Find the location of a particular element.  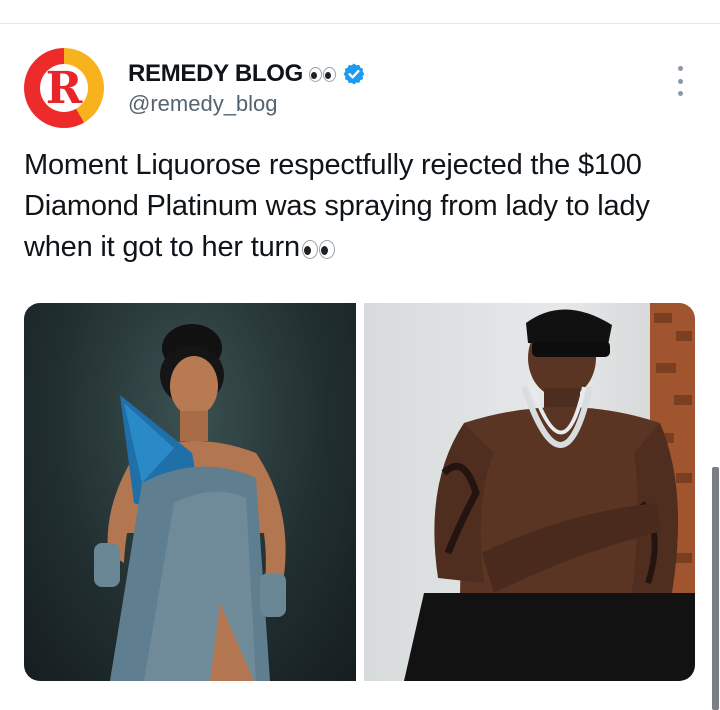

author-handle: @remedy_blog is located at coordinates (203, 104).